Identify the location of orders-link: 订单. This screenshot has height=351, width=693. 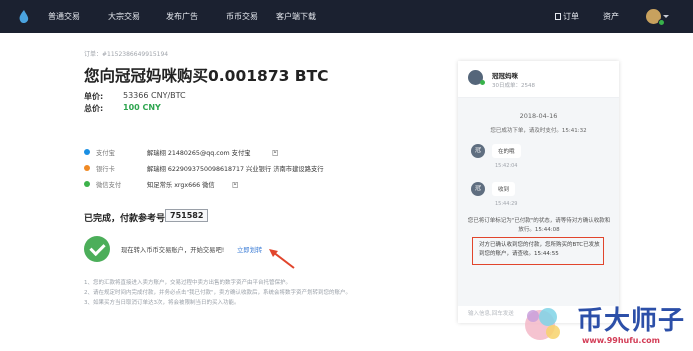
(567, 16).